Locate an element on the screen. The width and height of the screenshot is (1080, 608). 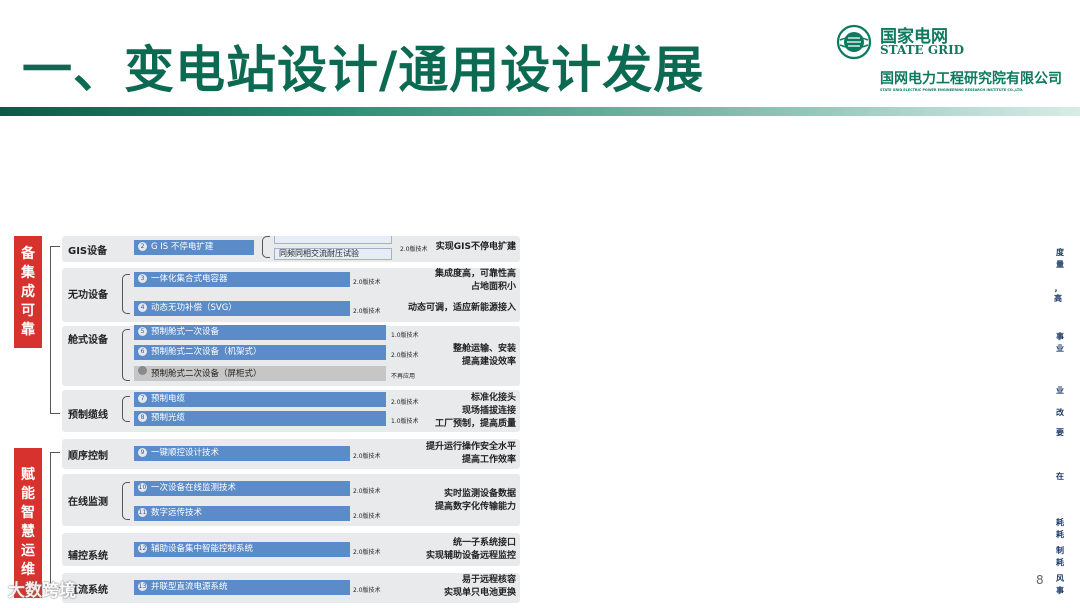
category-label: 辅控系统 is located at coordinates (88, 556).